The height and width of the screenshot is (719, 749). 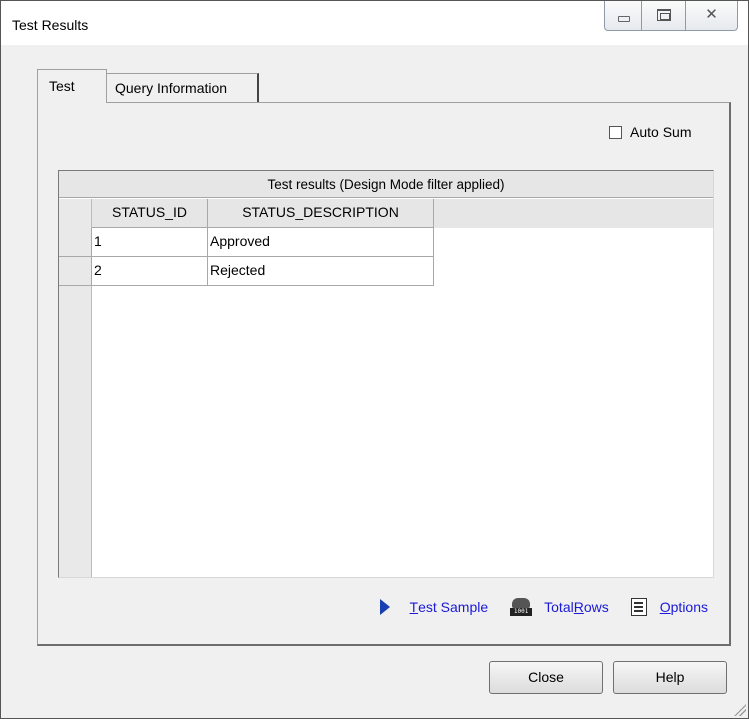 I want to click on link-text: ows, so click(x=596, y=607).